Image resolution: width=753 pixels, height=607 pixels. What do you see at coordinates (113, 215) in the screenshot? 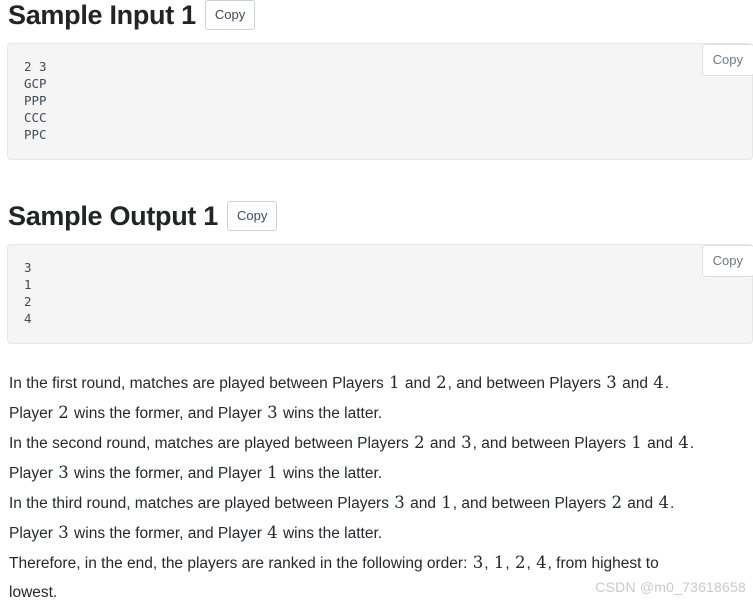
I see `sample-output-title: Sample Output 1` at bounding box center [113, 215].